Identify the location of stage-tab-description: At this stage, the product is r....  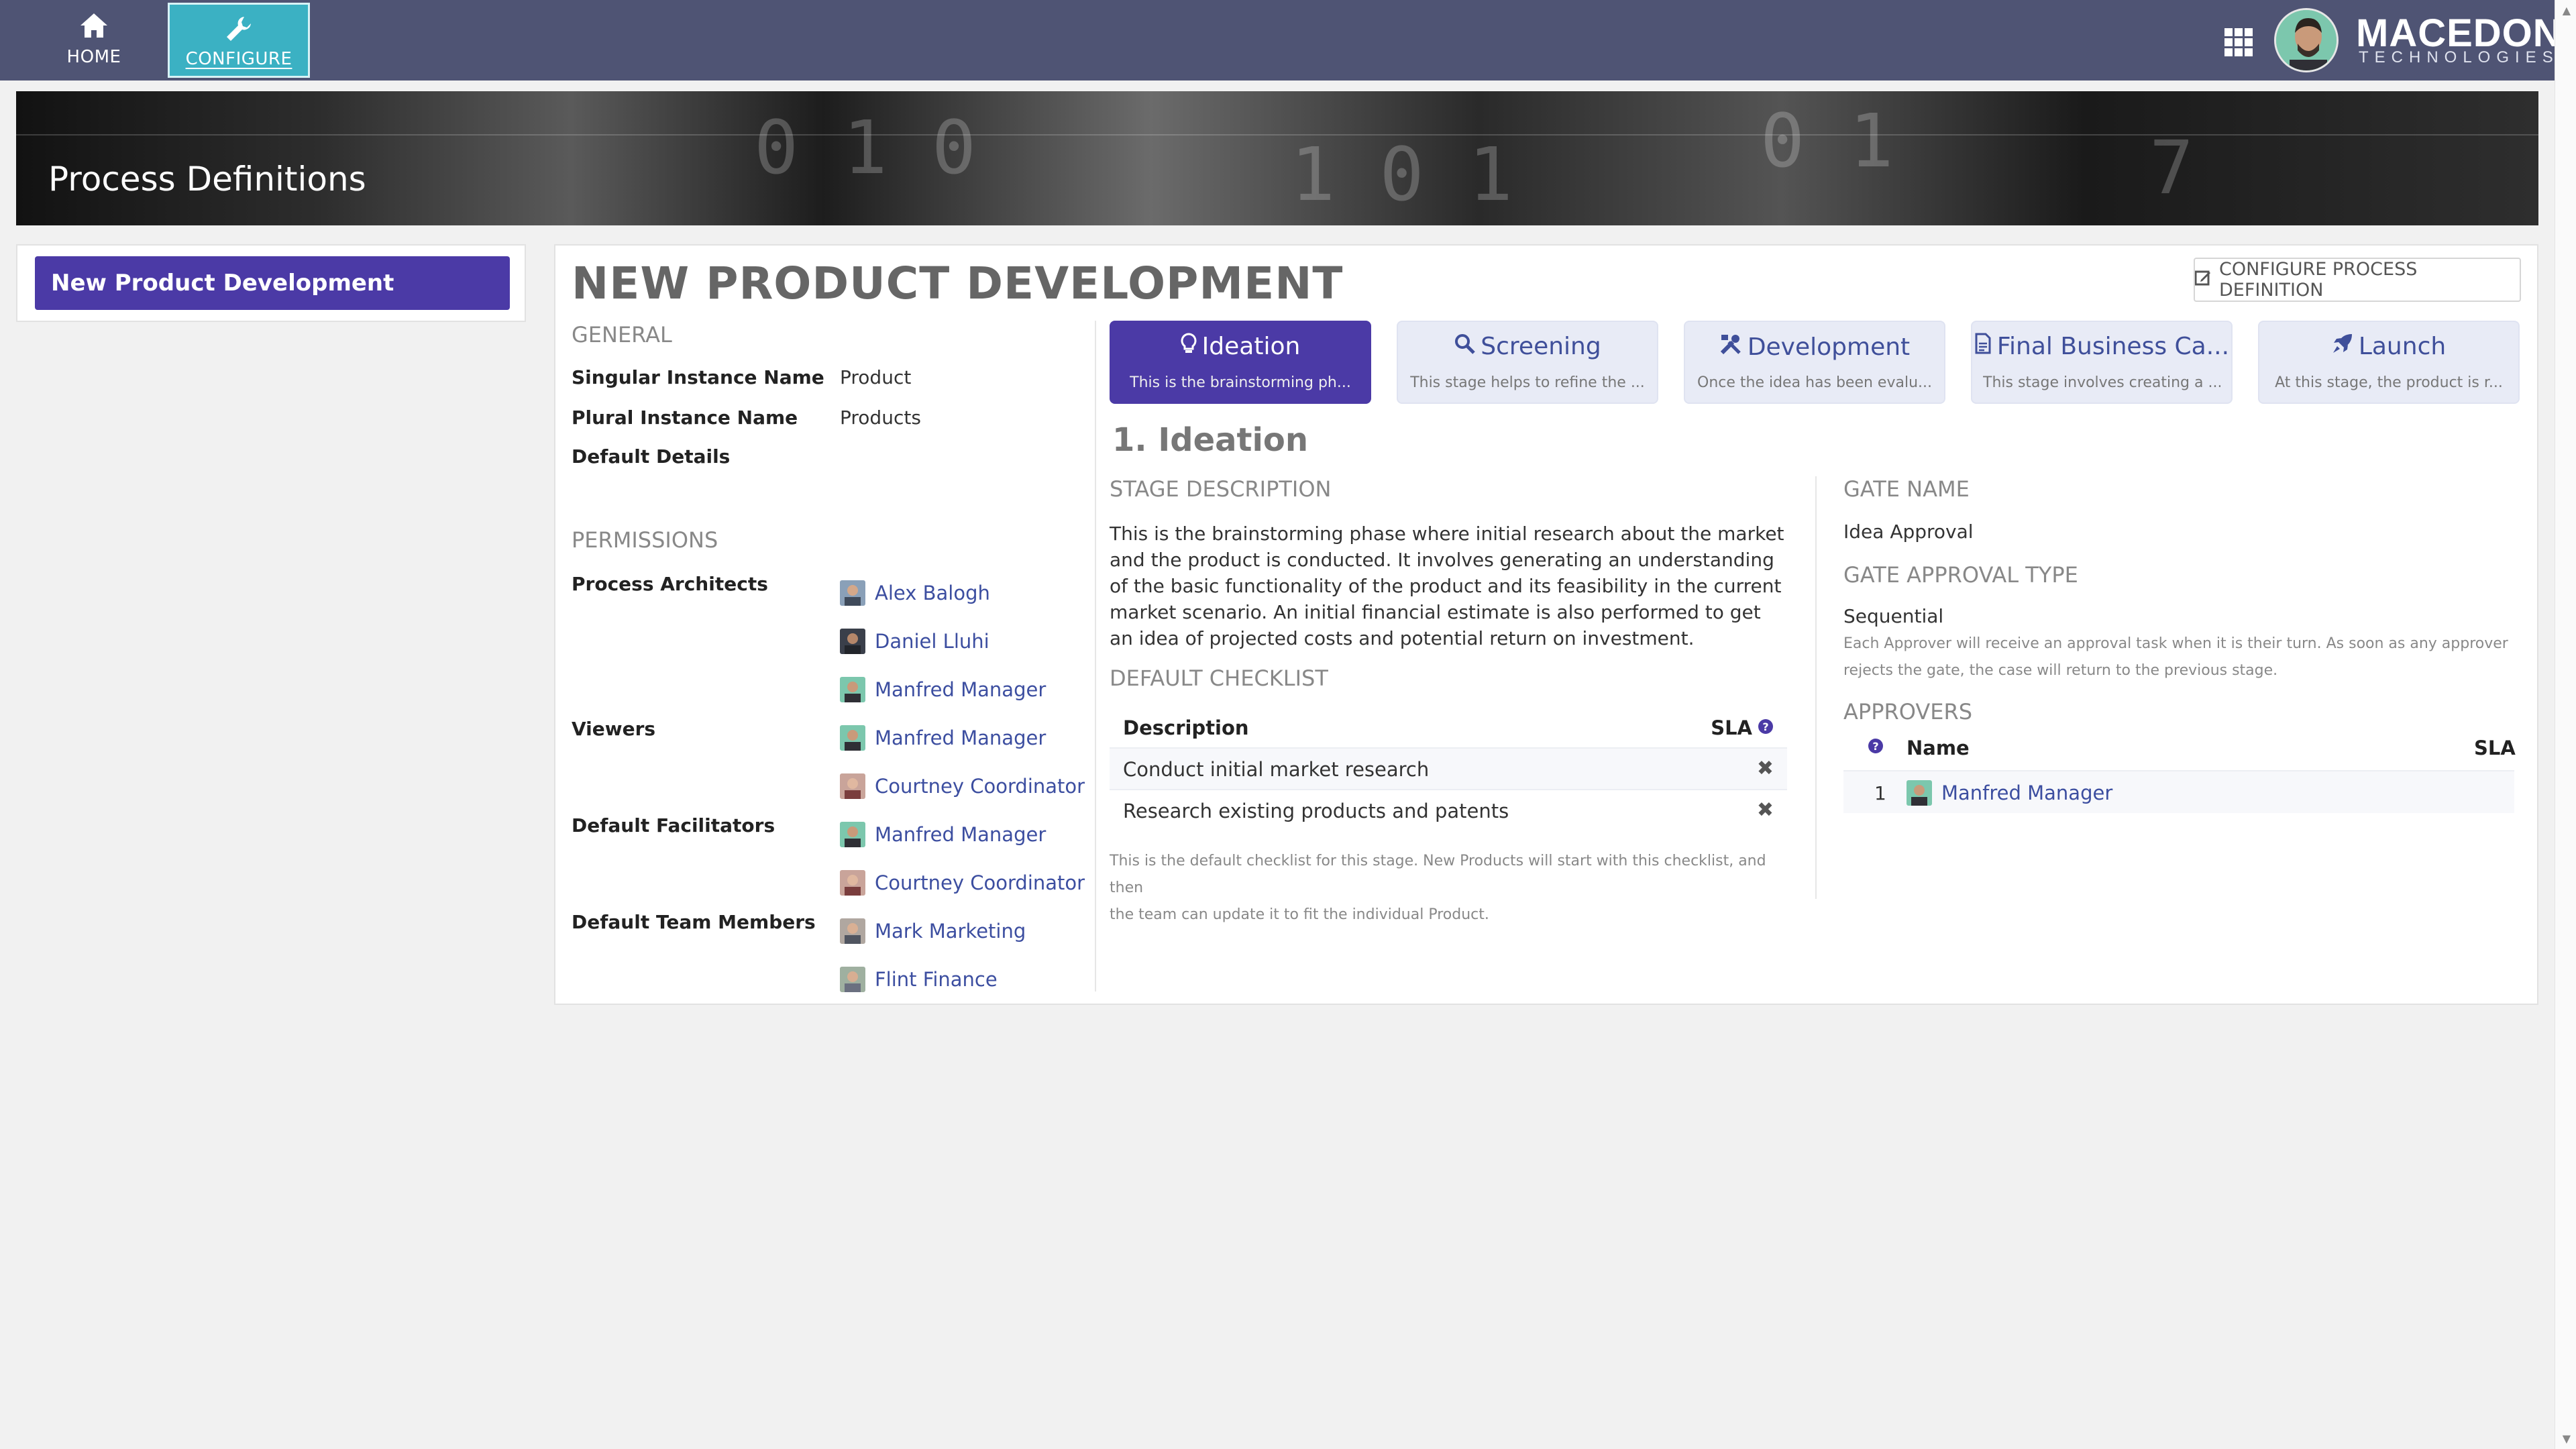
(2389, 382).